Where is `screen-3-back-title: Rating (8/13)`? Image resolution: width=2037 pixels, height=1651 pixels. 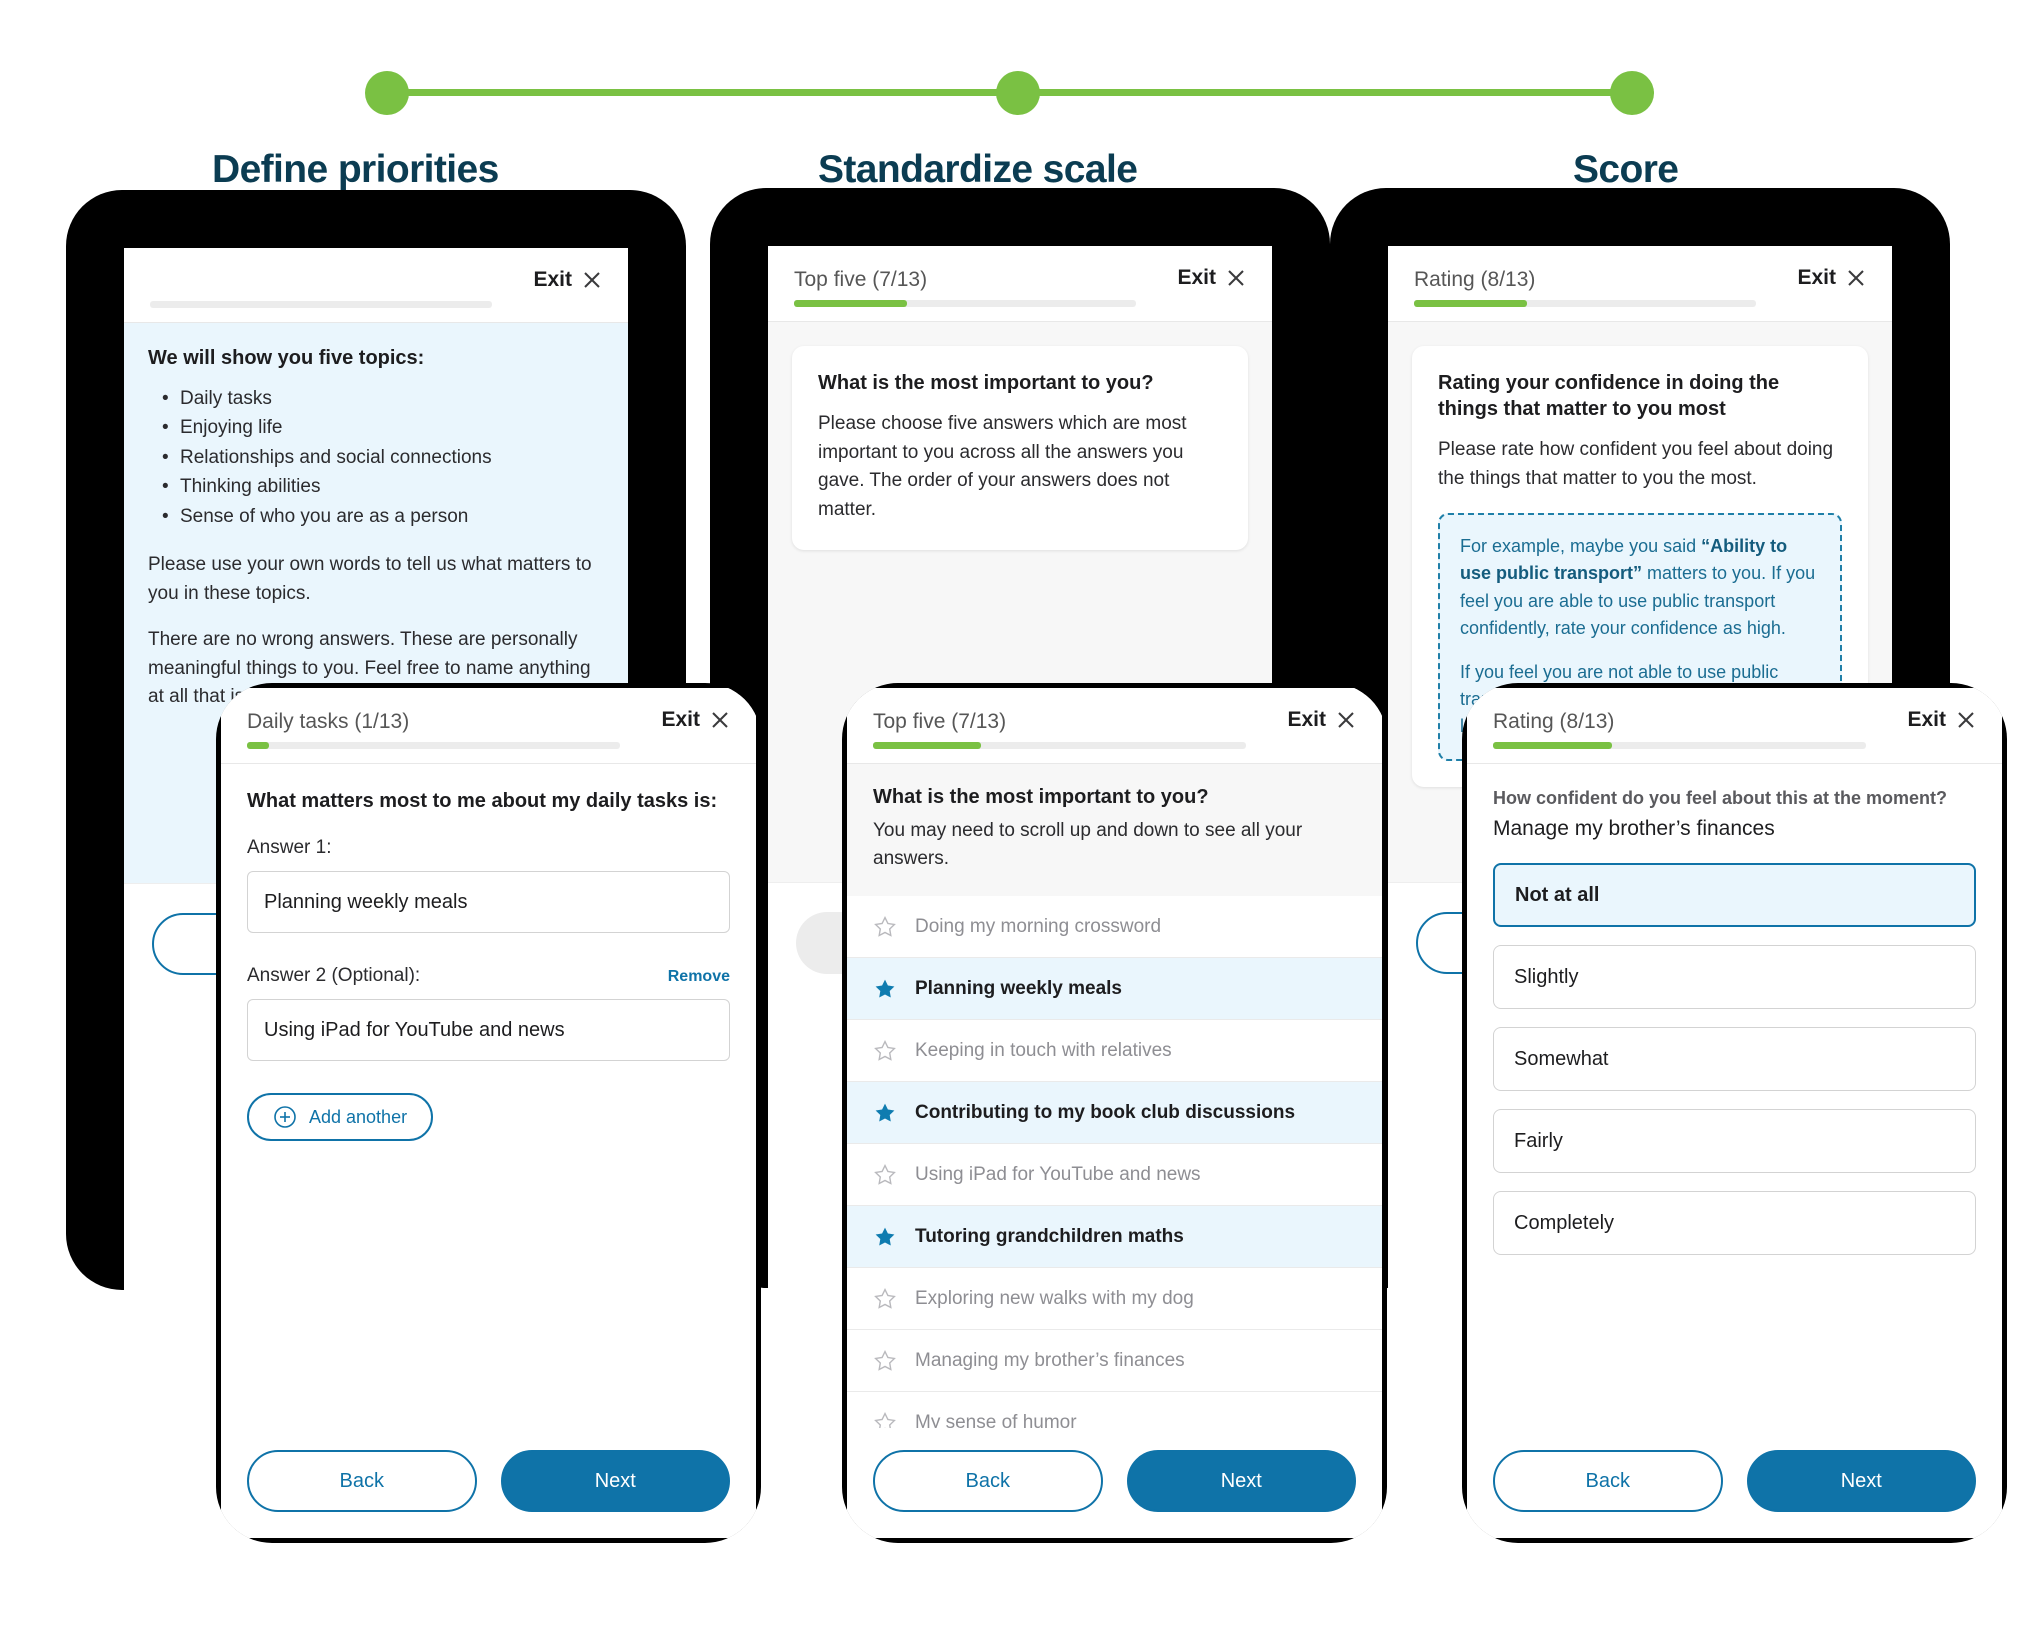
screen-3-back-title: Rating (8/13) is located at coordinates (1475, 279).